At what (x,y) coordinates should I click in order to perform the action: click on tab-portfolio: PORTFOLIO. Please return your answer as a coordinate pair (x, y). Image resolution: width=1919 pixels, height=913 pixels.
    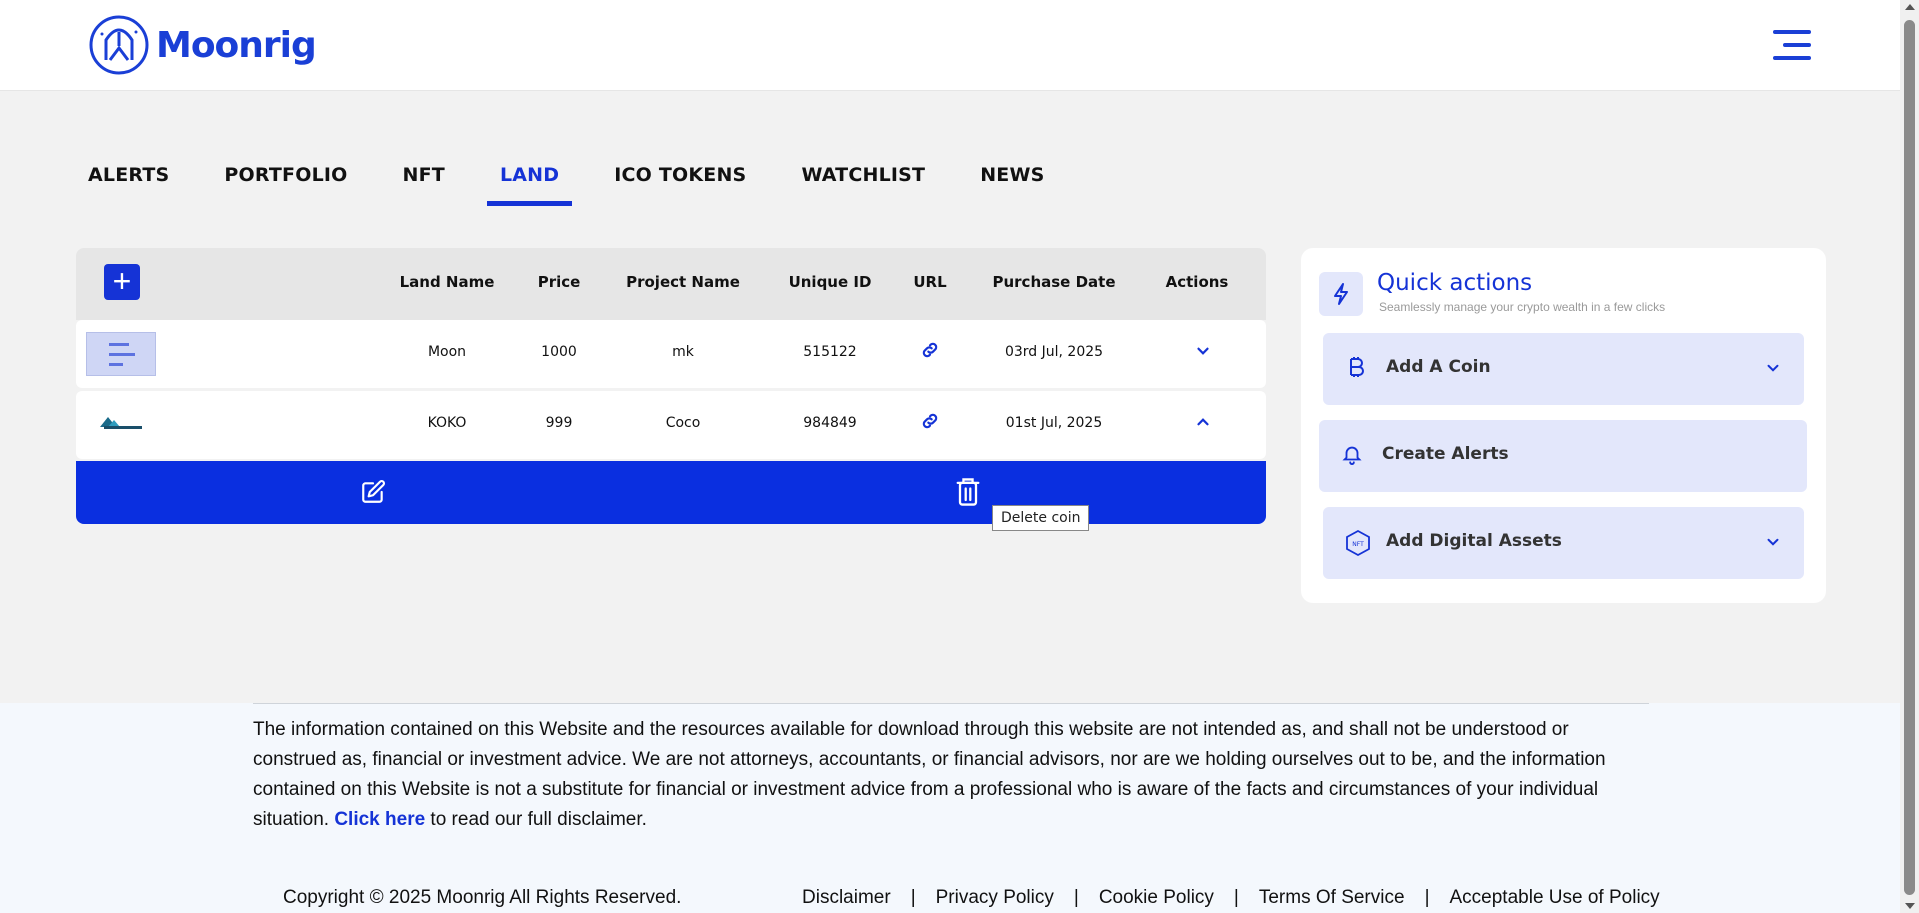
    Looking at the image, I should click on (285, 180).